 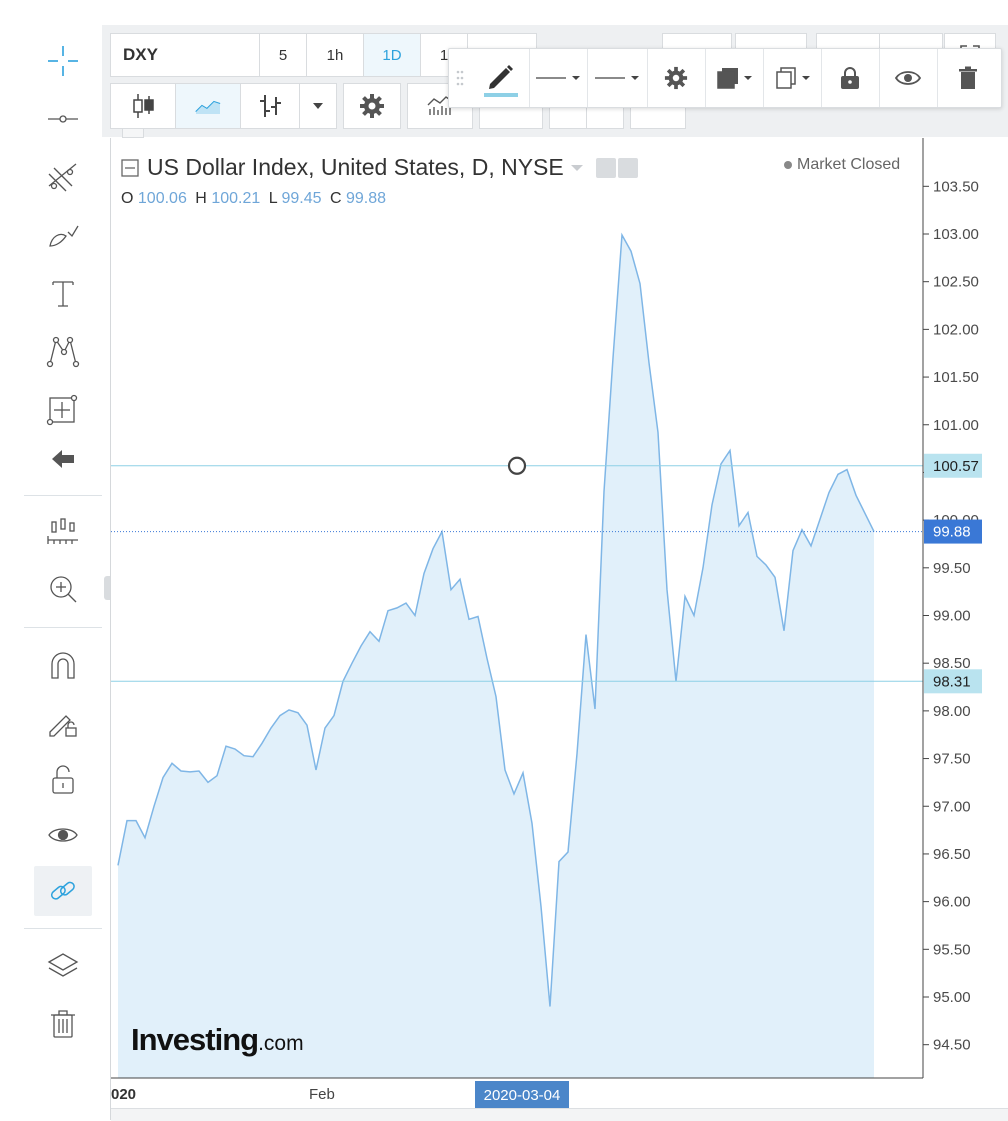 What do you see at coordinates (952, 854) in the screenshot?
I see `y-tick-label: 96.50` at bounding box center [952, 854].